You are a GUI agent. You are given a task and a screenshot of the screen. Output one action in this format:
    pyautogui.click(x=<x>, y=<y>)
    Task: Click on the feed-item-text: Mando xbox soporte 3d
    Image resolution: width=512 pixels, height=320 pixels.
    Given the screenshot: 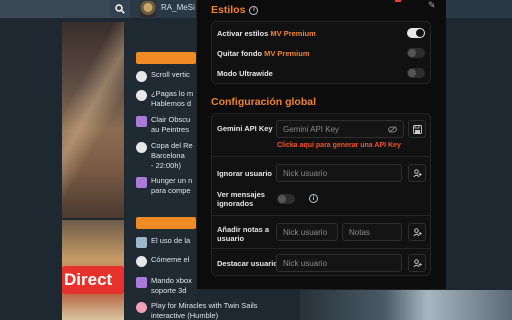 What is the action you would take?
    pyautogui.click(x=171, y=285)
    